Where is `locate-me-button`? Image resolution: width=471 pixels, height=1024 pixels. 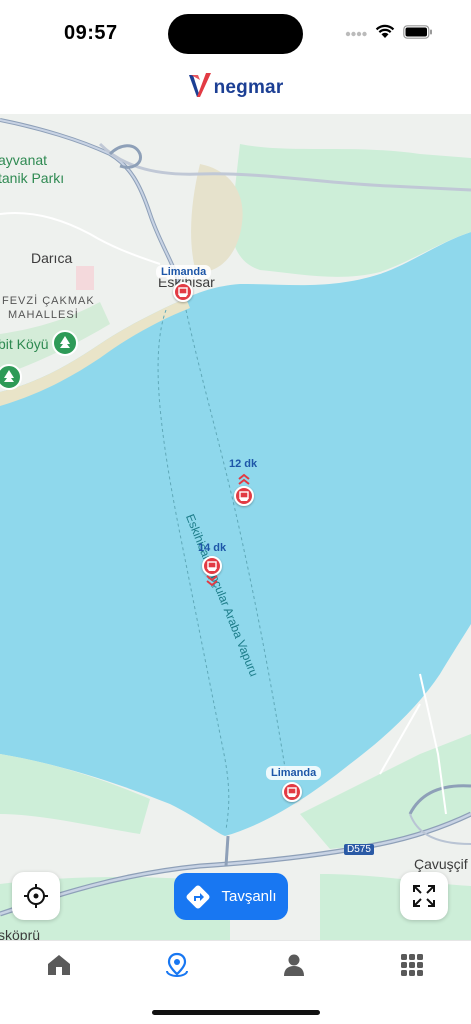 locate-me-button is located at coordinates (36, 896).